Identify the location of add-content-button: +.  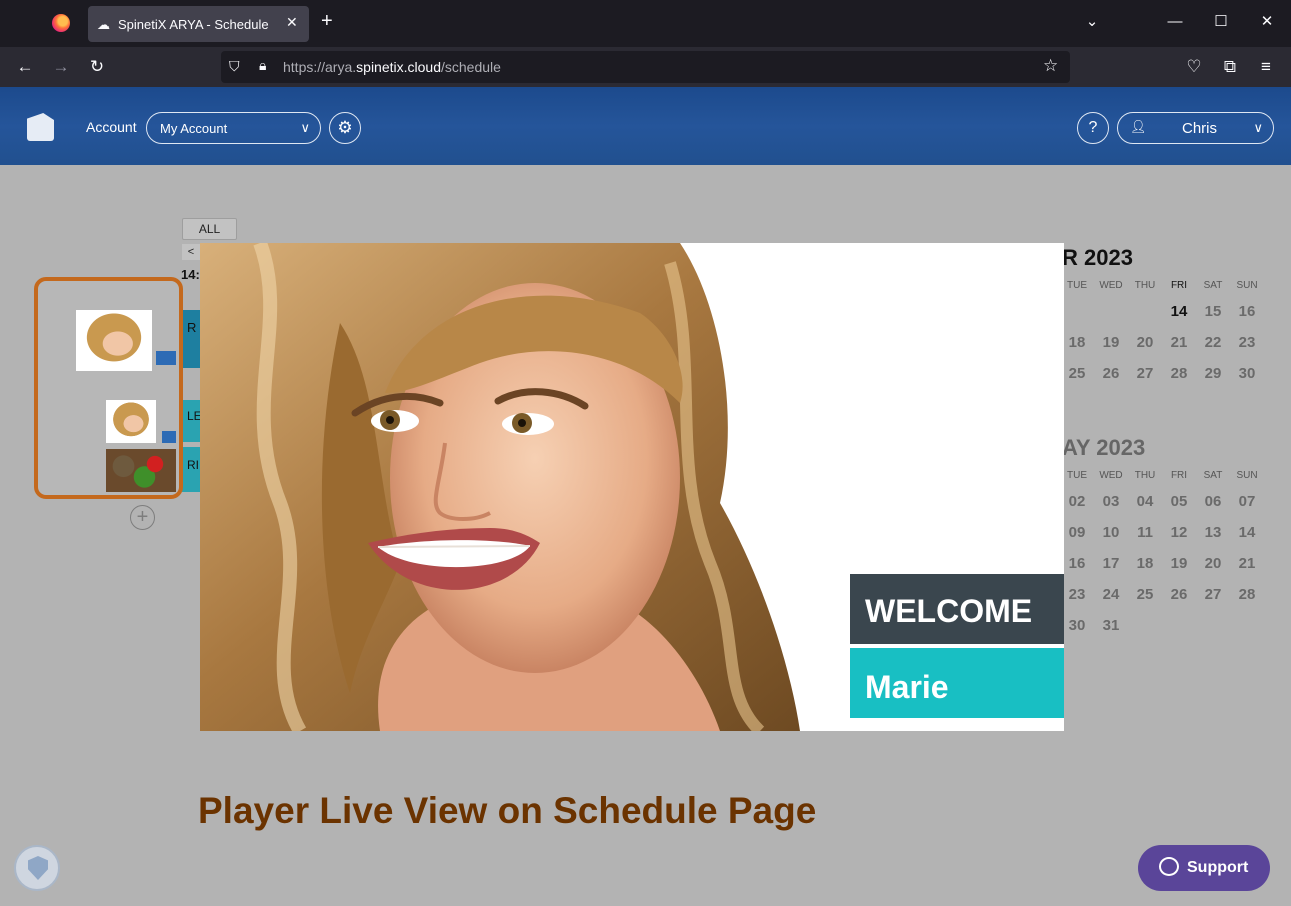
(142, 517).